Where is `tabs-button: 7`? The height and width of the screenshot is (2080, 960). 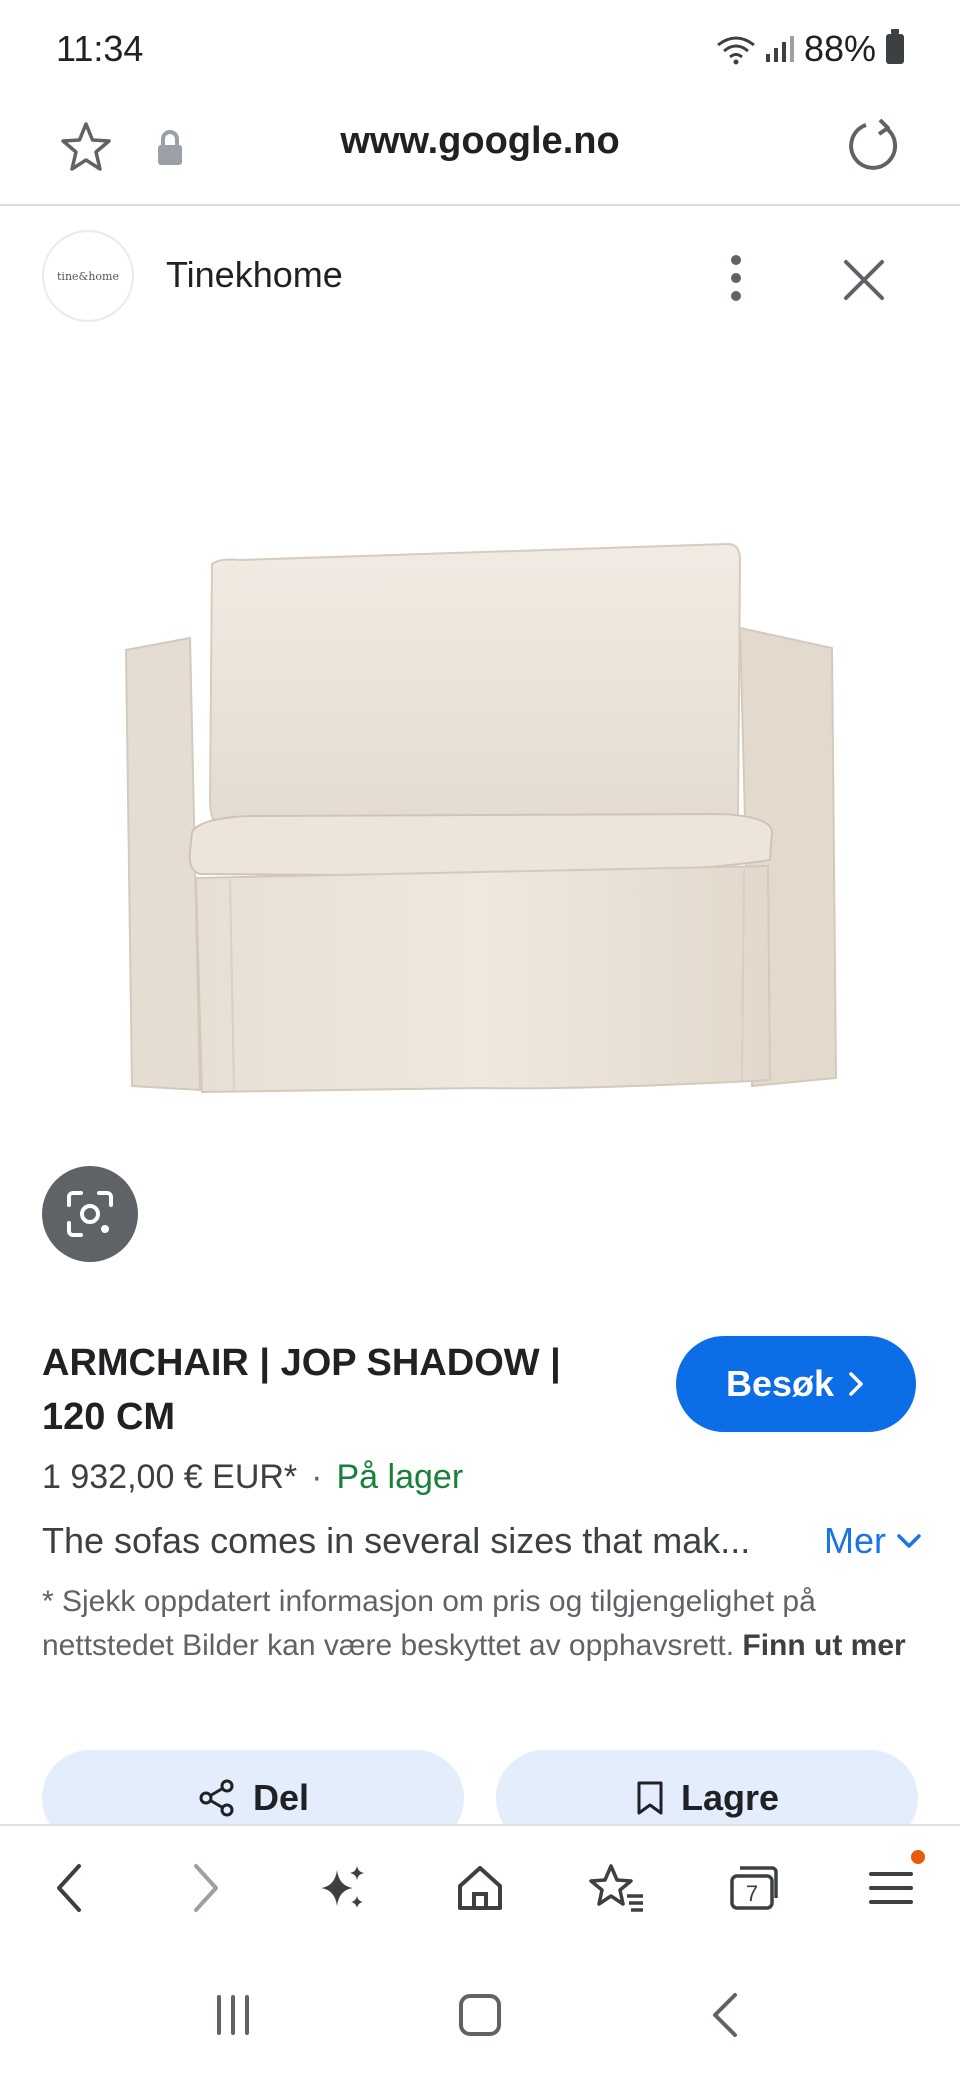
tabs-button: 7 is located at coordinates (754, 1888).